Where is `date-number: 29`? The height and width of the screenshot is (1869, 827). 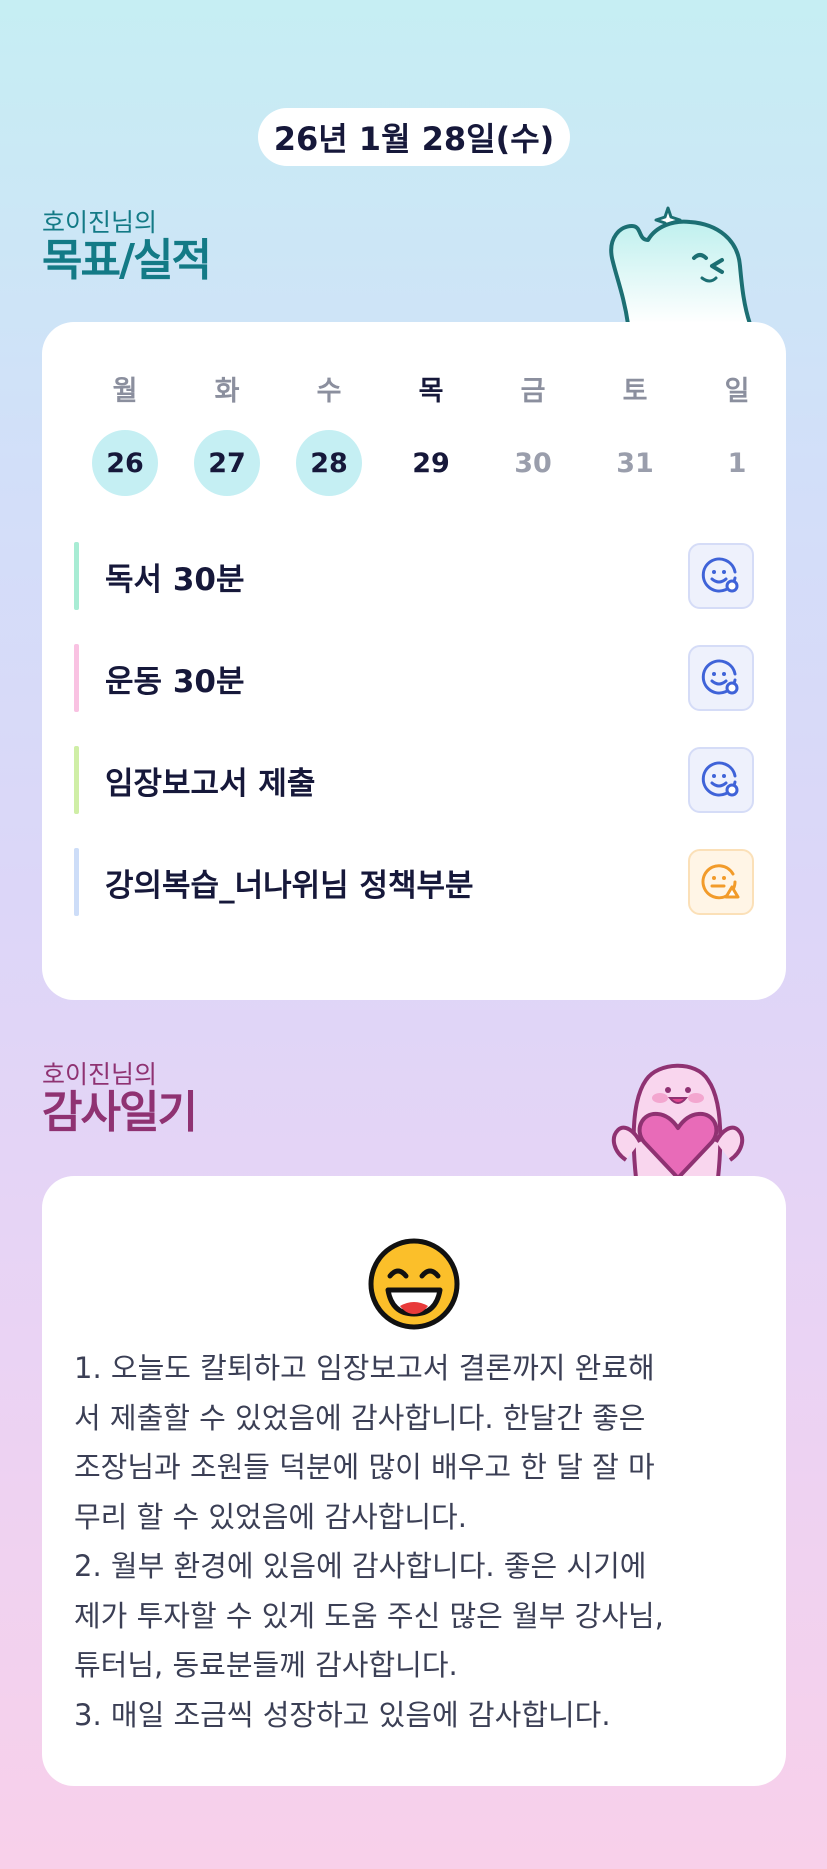 date-number: 29 is located at coordinates (431, 463).